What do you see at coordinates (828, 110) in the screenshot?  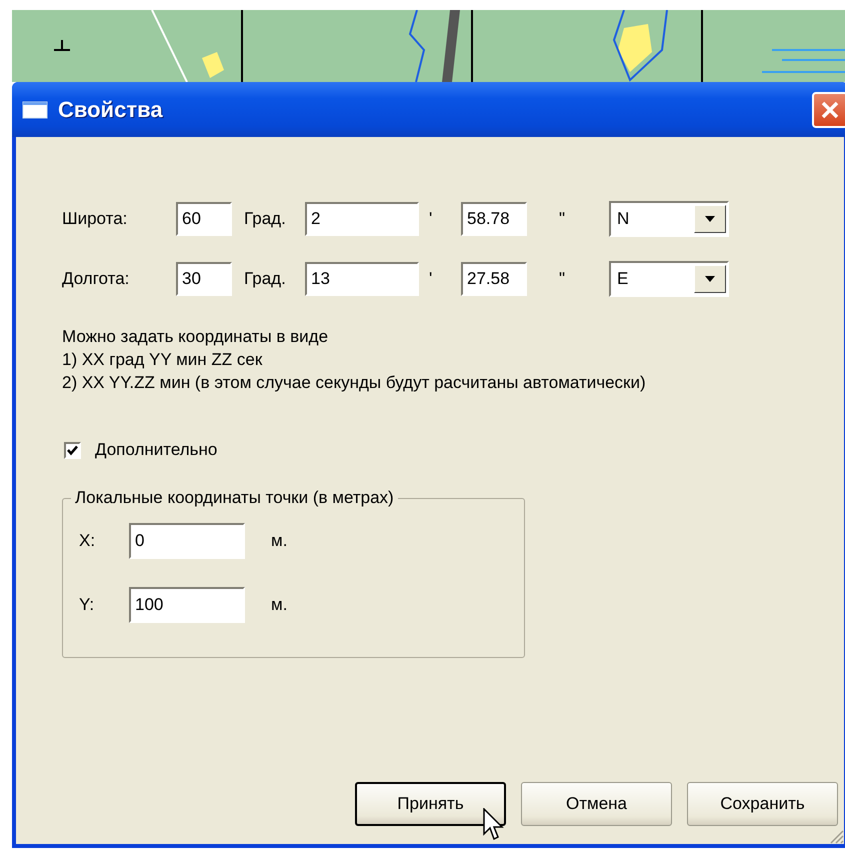 I see `close-button` at bounding box center [828, 110].